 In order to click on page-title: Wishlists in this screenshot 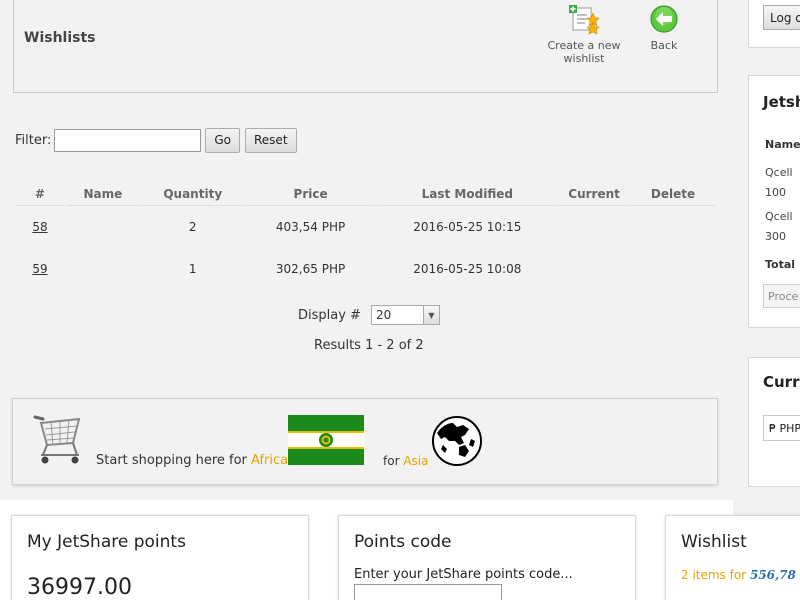, I will do `click(60, 38)`.